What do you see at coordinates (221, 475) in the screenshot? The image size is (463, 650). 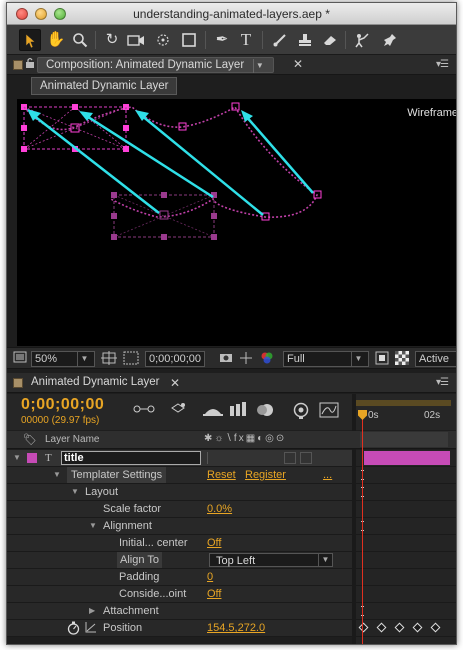 I see `reset-link: Reset` at bounding box center [221, 475].